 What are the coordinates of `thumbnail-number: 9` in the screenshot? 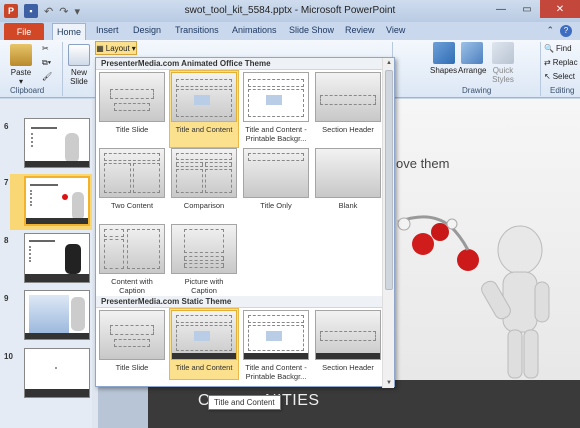 It's located at (6, 298).